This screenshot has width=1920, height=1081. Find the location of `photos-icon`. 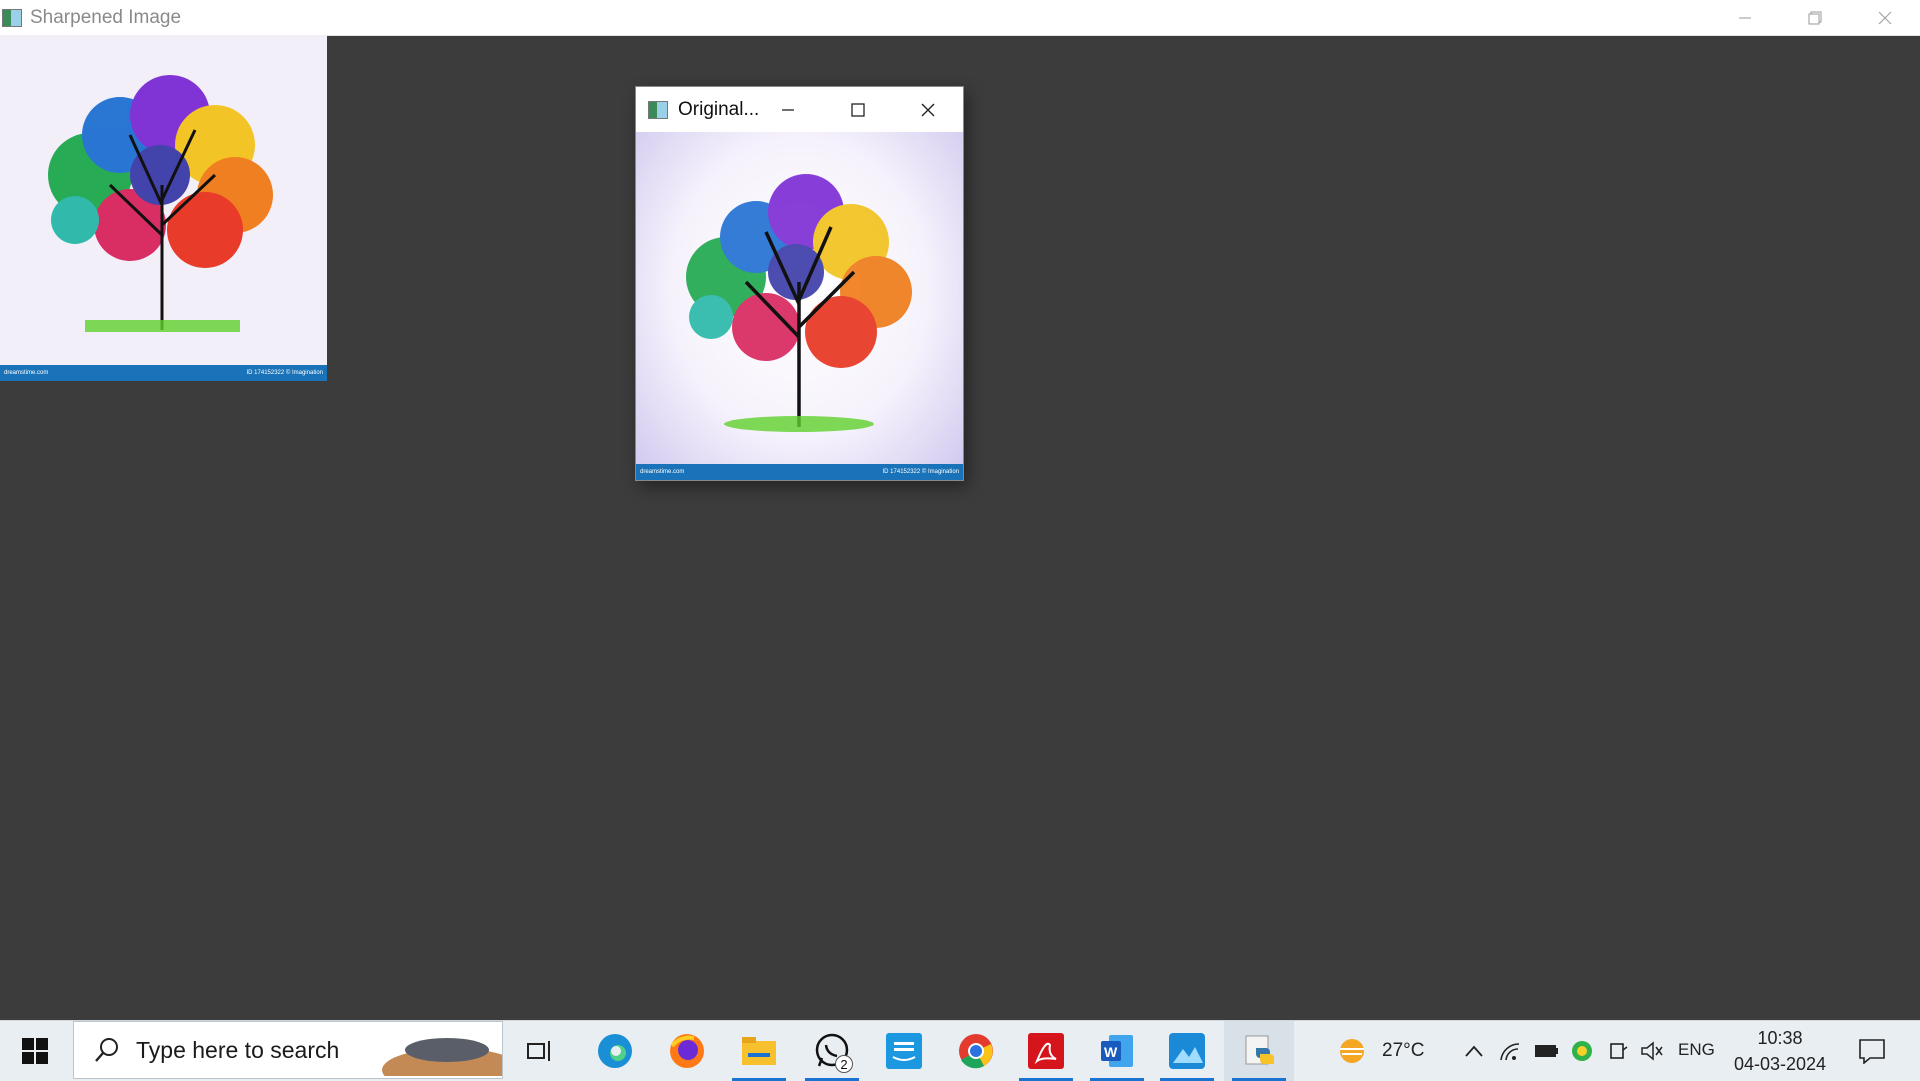

photos-icon is located at coordinates (1187, 1051).